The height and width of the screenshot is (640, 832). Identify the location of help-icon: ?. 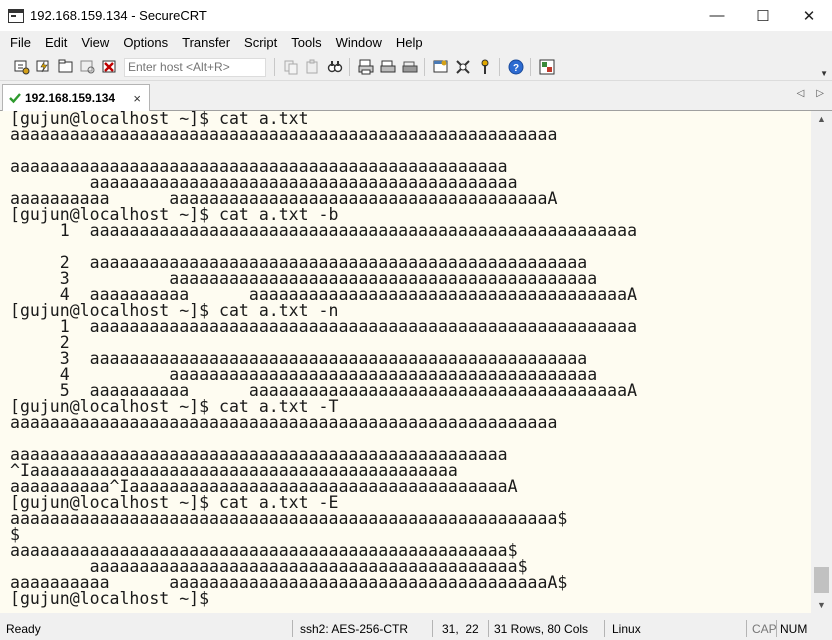
(516, 67).